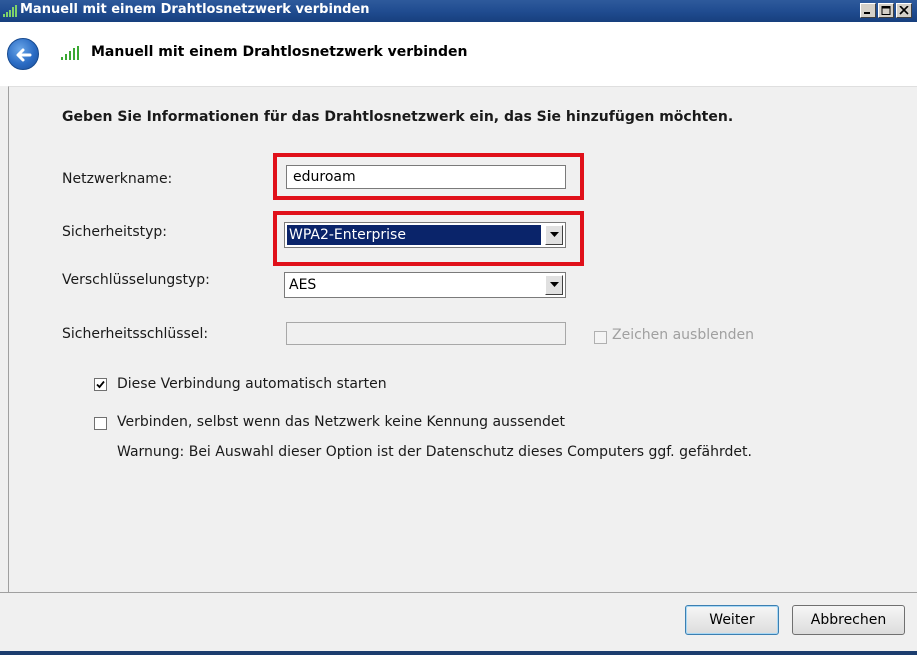 This screenshot has height=655, width=917. What do you see at coordinates (347, 235) in the screenshot?
I see `security-type-value: WPA2-Enterprise` at bounding box center [347, 235].